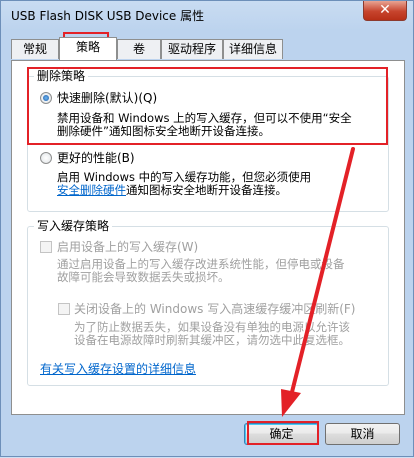 This screenshot has height=458, width=414. I want to click on tab-details: 详细信息, so click(253, 49).